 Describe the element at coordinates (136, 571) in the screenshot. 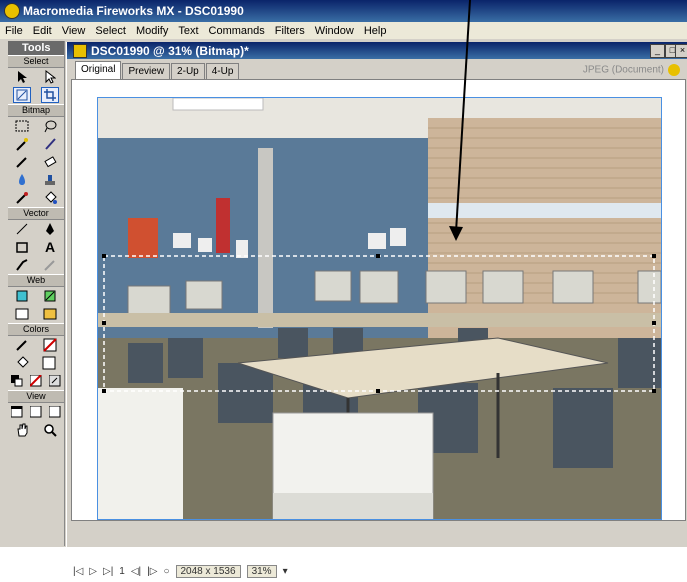

I see `prev-frame-icon: ◁|` at that location.